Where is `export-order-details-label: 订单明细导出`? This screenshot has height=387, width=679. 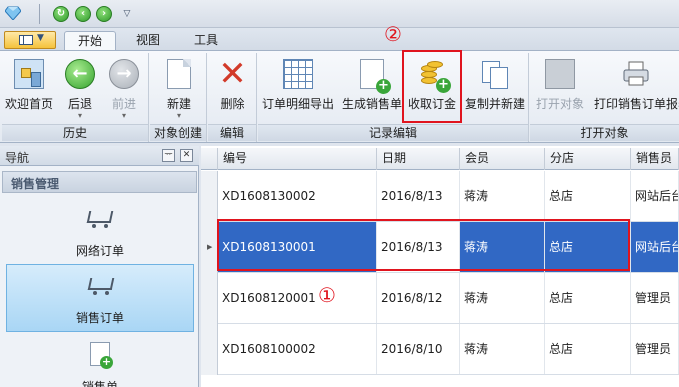 export-order-details-label: 订单明细导出 is located at coordinates (297, 104).